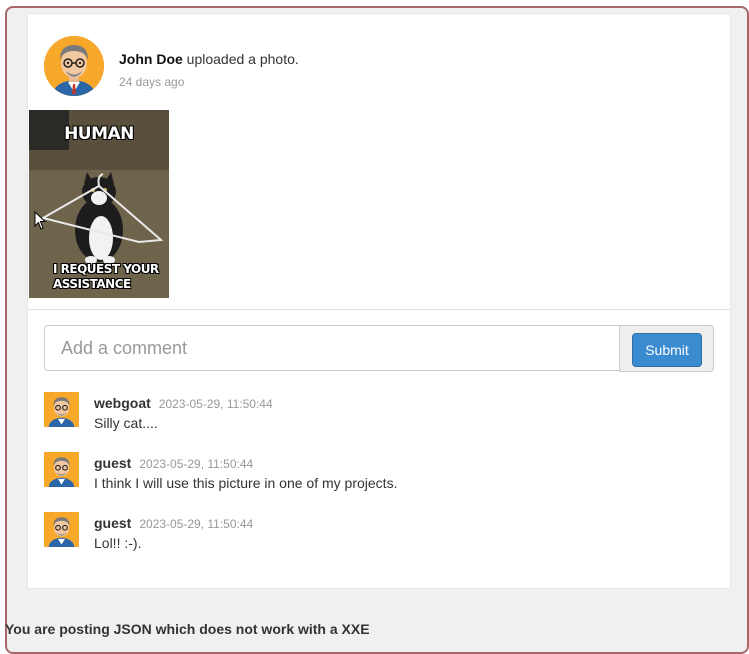  What do you see at coordinates (151, 59) in the screenshot?
I see `post-author-name: John Doe` at bounding box center [151, 59].